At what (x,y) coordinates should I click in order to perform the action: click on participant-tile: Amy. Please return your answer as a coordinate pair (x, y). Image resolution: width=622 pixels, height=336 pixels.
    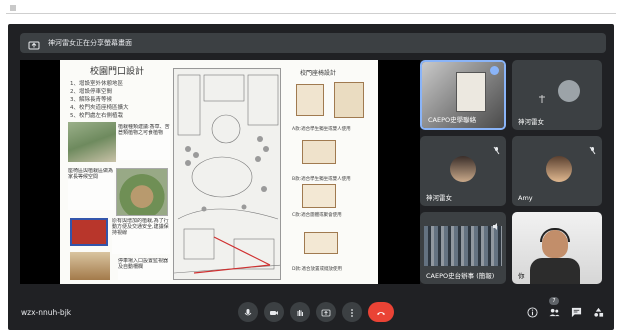
    Looking at the image, I should click on (557, 171).